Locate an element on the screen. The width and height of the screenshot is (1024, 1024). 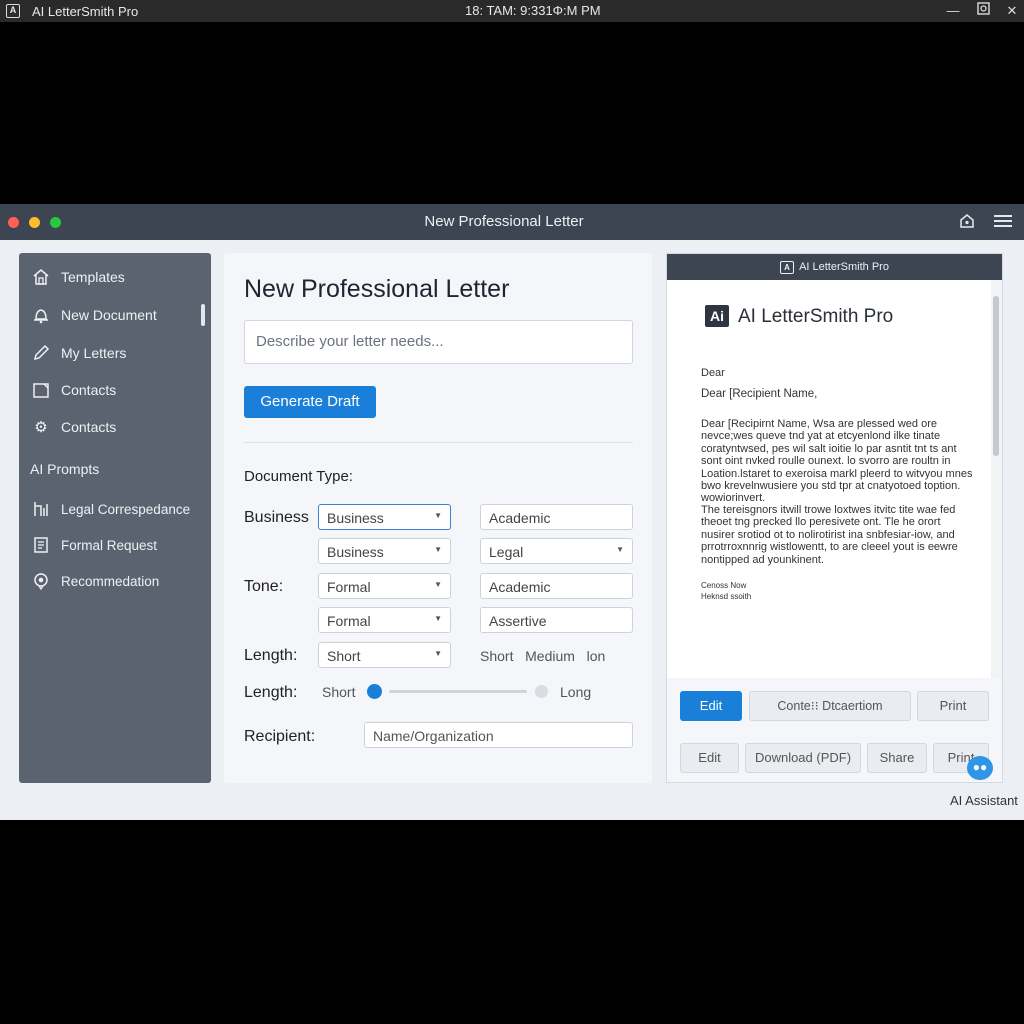
business-subtype-select: Business ▼ is located at coordinates (384, 551).